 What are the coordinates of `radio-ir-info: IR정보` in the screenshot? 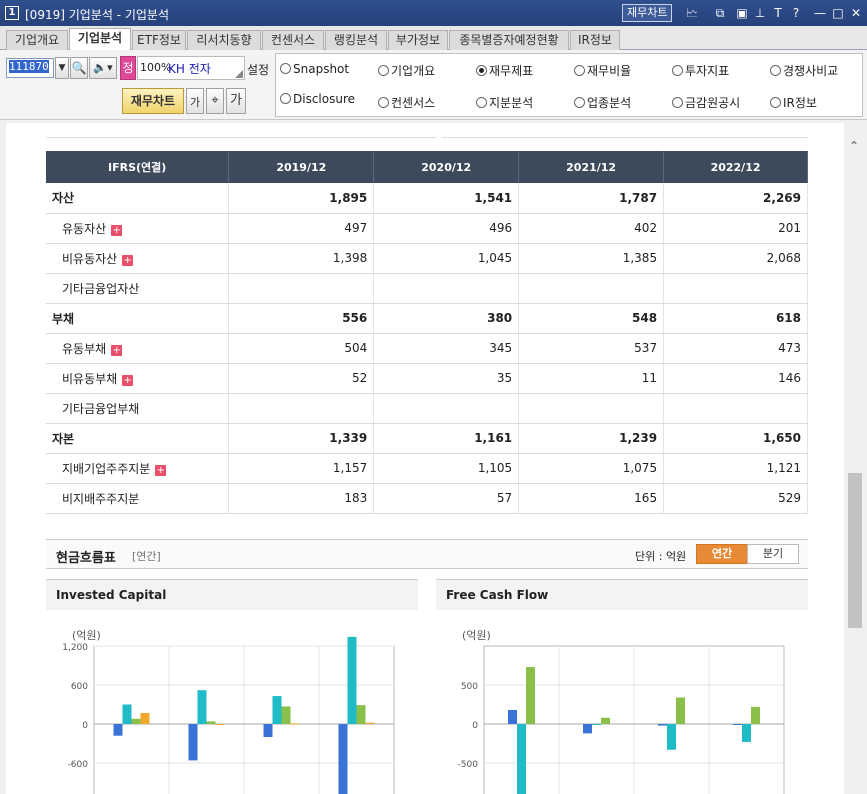 It's located at (793, 102).